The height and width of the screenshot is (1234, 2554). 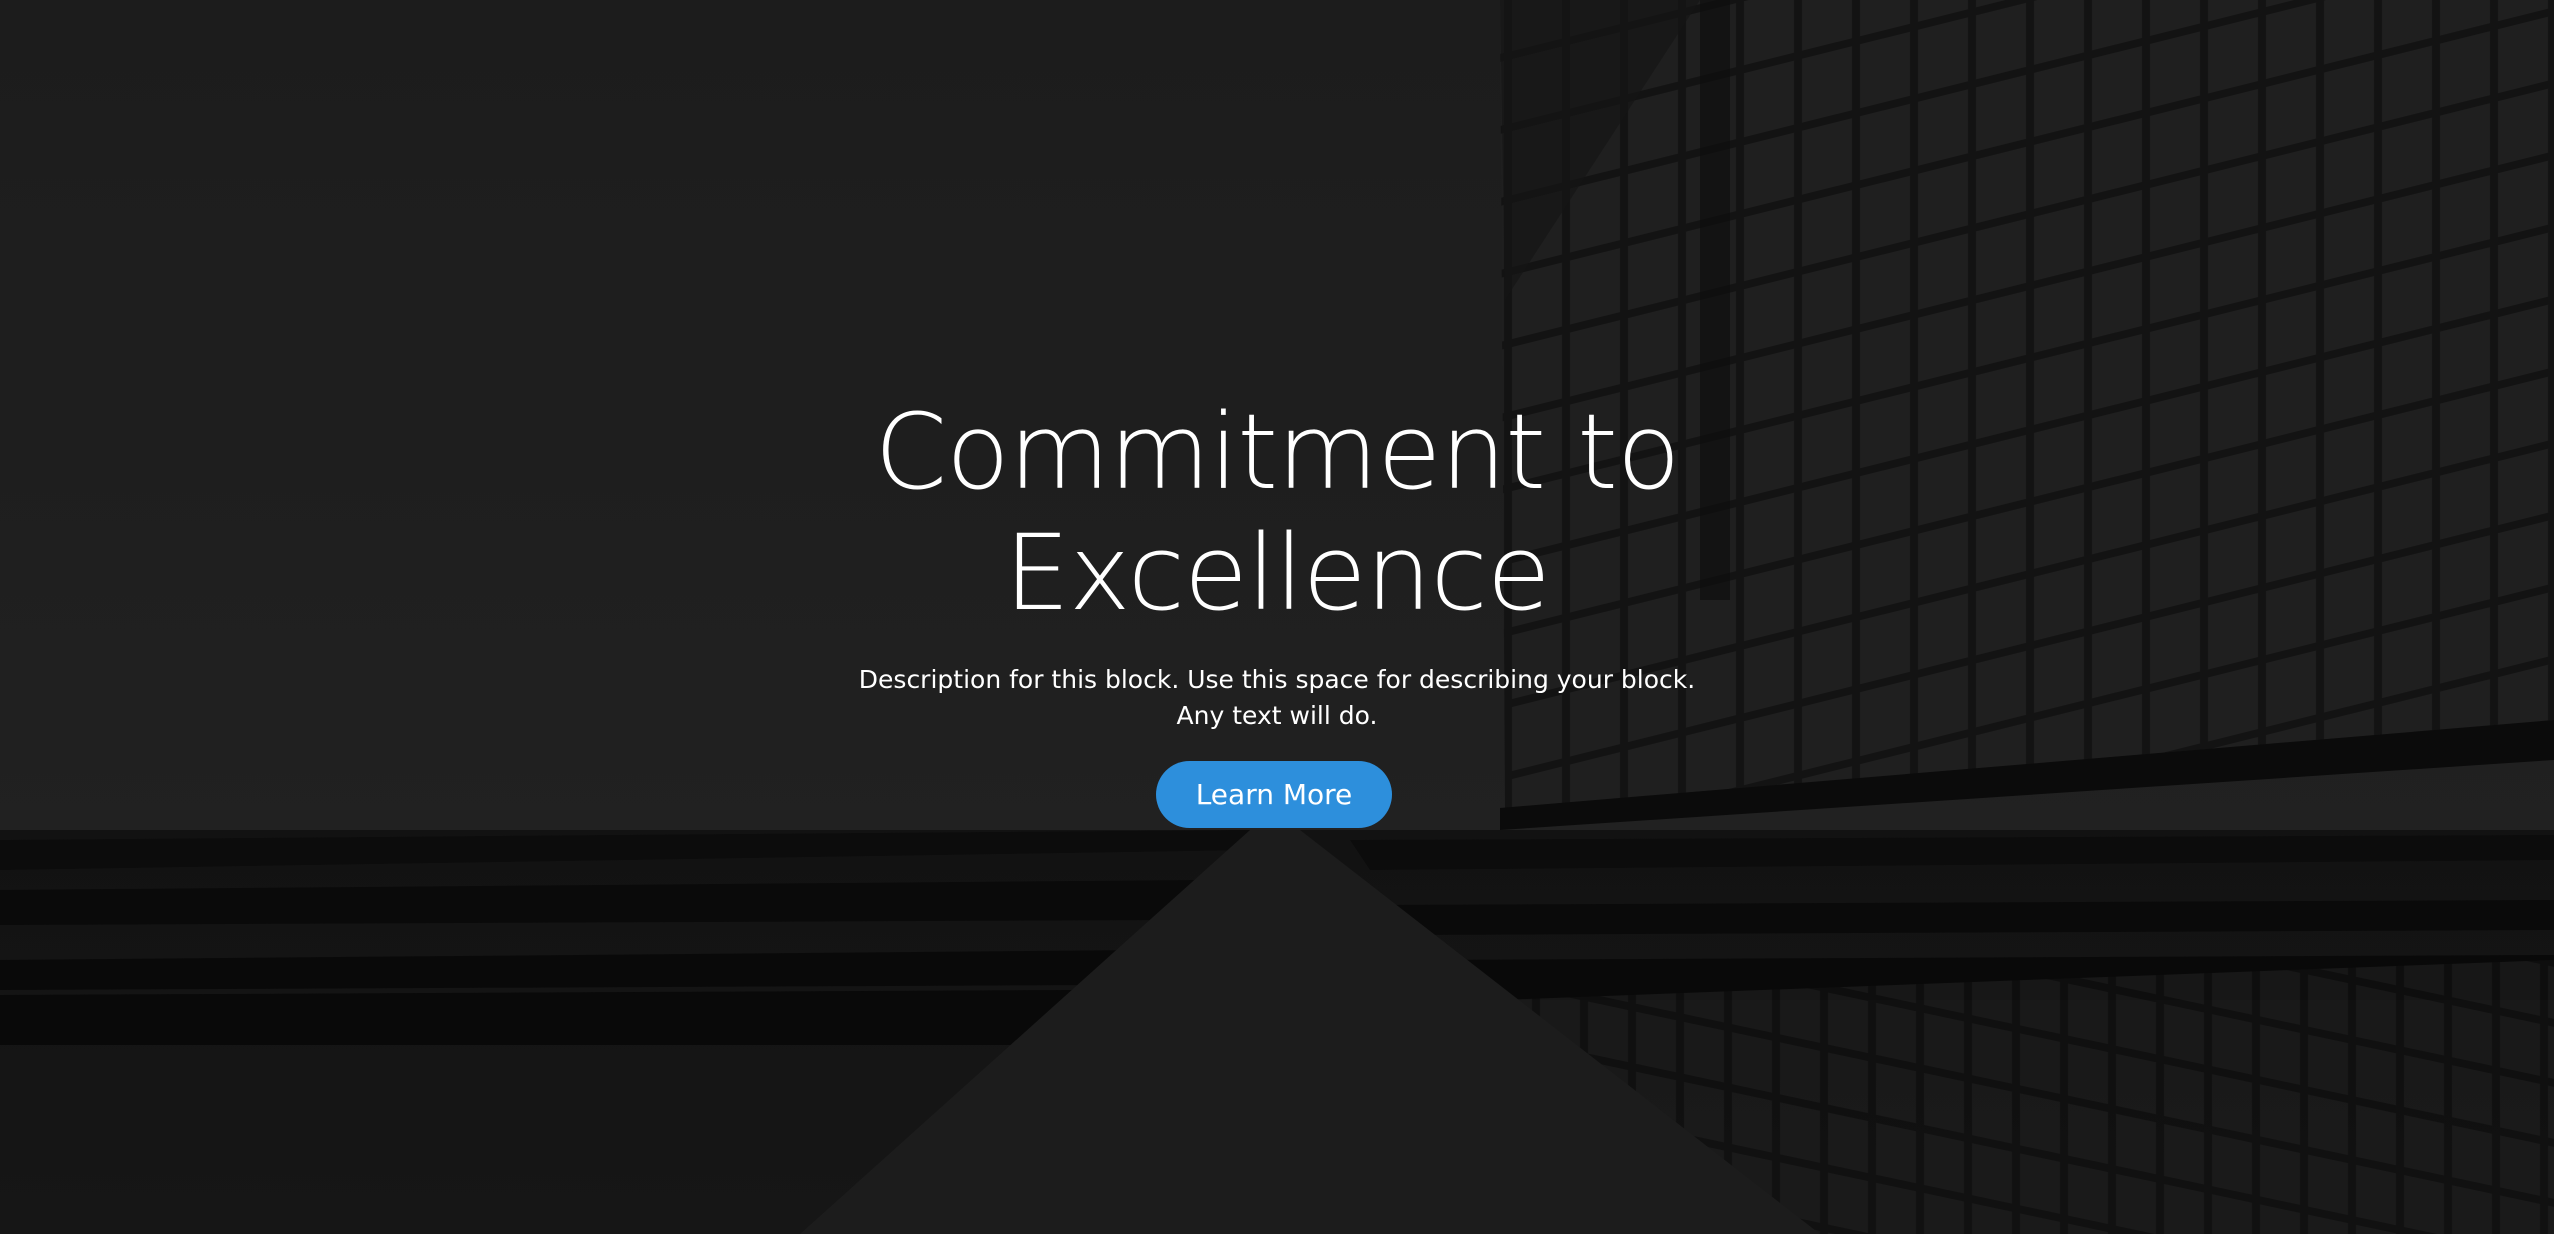 What do you see at coordinates (1277, 452) in the screenshot?
I see `hero-title-line1: Commitment to` at bounding box center [1277, 452].